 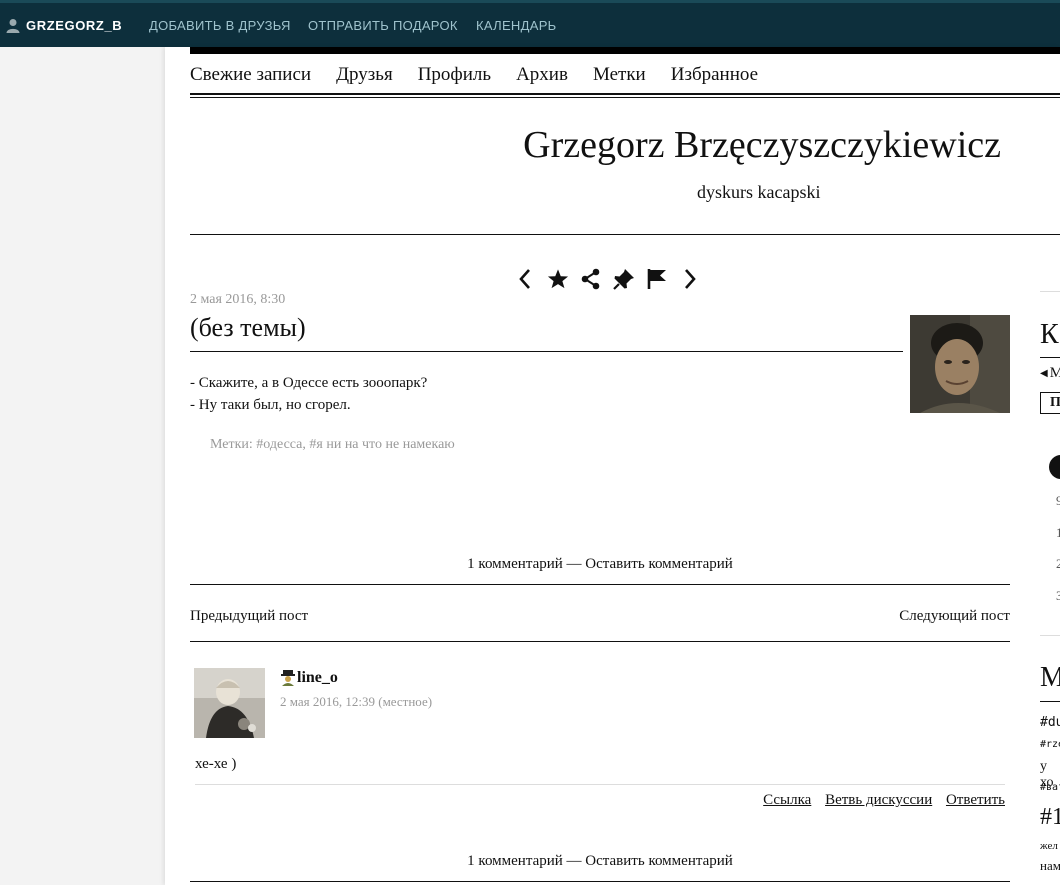 I want to click on sidebar-tab: П, so click(x=1050, y=403).